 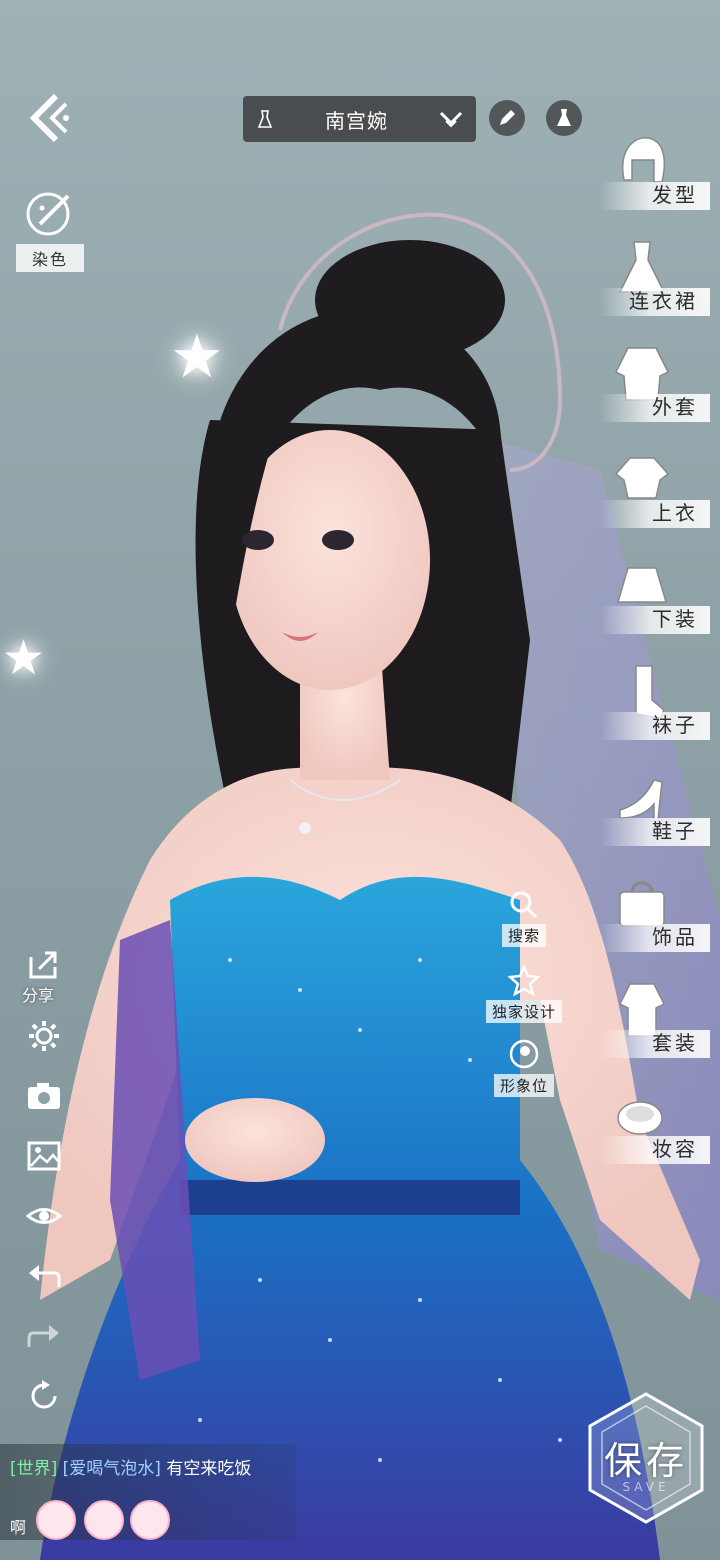 What do you see at coordinates (451, 119) in the screenshot?
I see `chevron-down-icon` at bounding box center [451, 119].